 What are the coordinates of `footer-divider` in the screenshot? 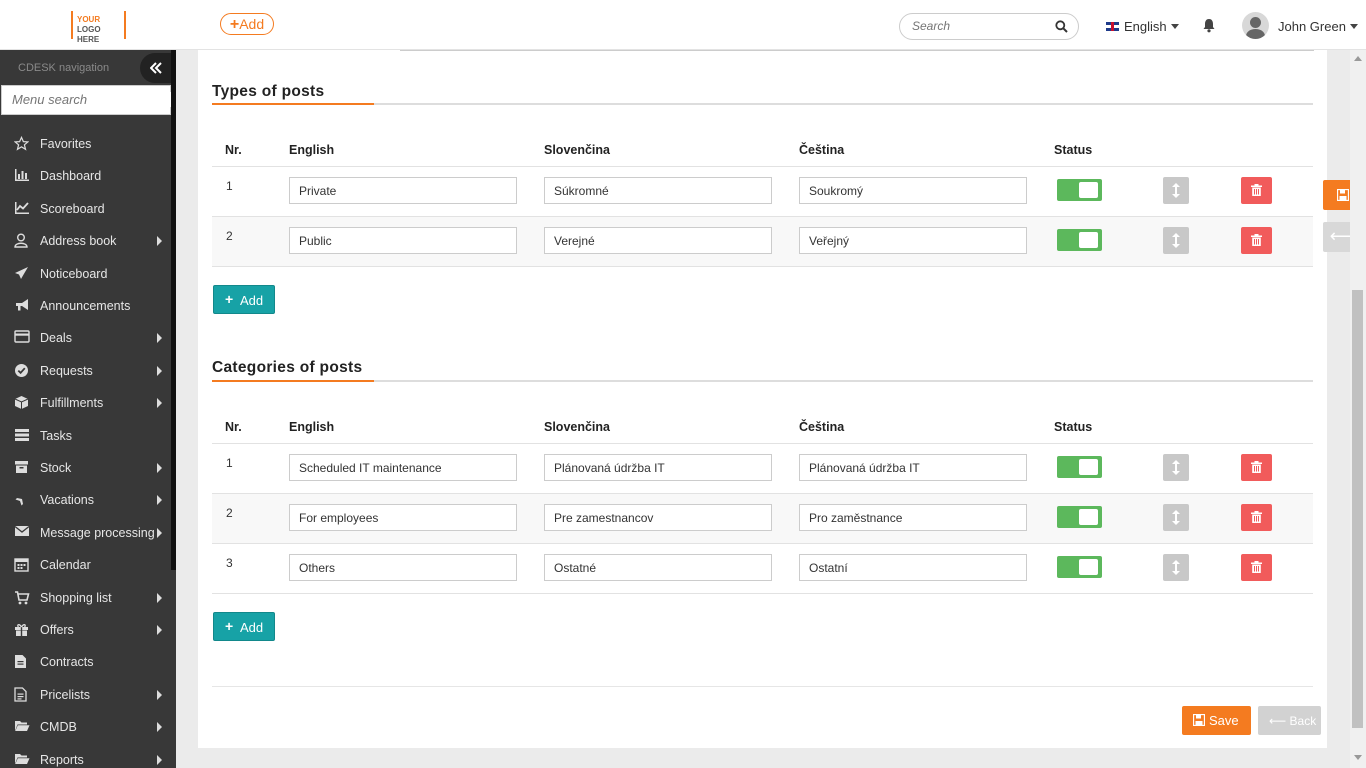 It's located at (762, 686).